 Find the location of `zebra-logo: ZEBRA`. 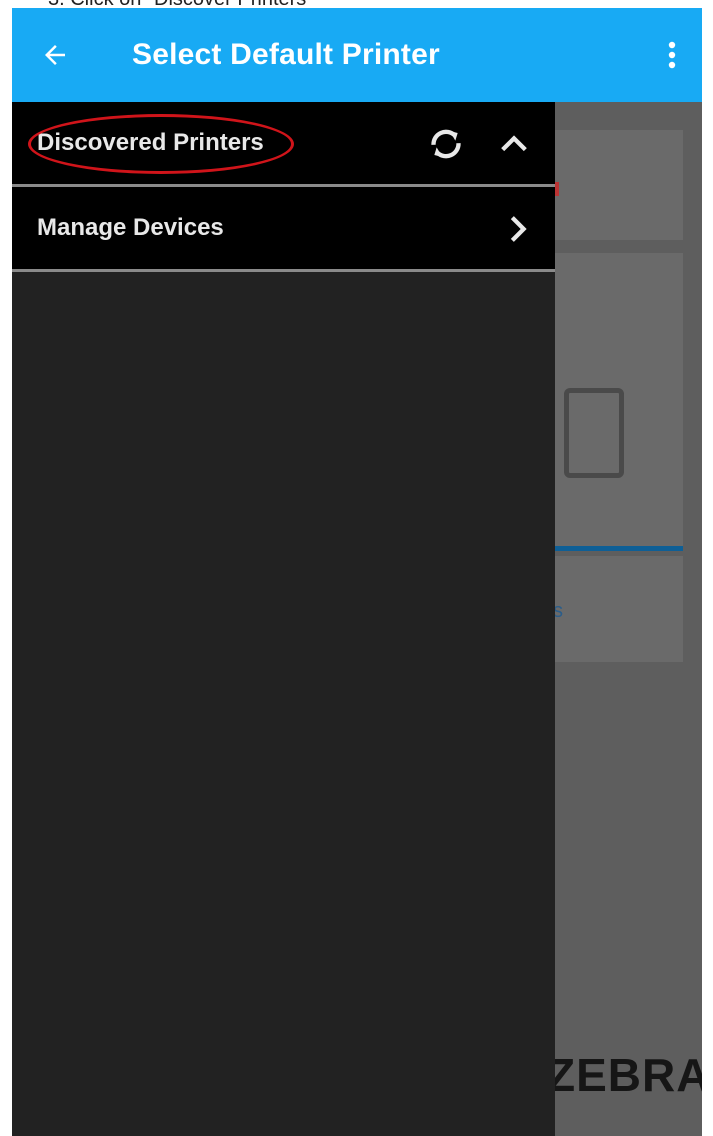

zebra-logo: ZEBRA is located at coordinates (624, 1075).